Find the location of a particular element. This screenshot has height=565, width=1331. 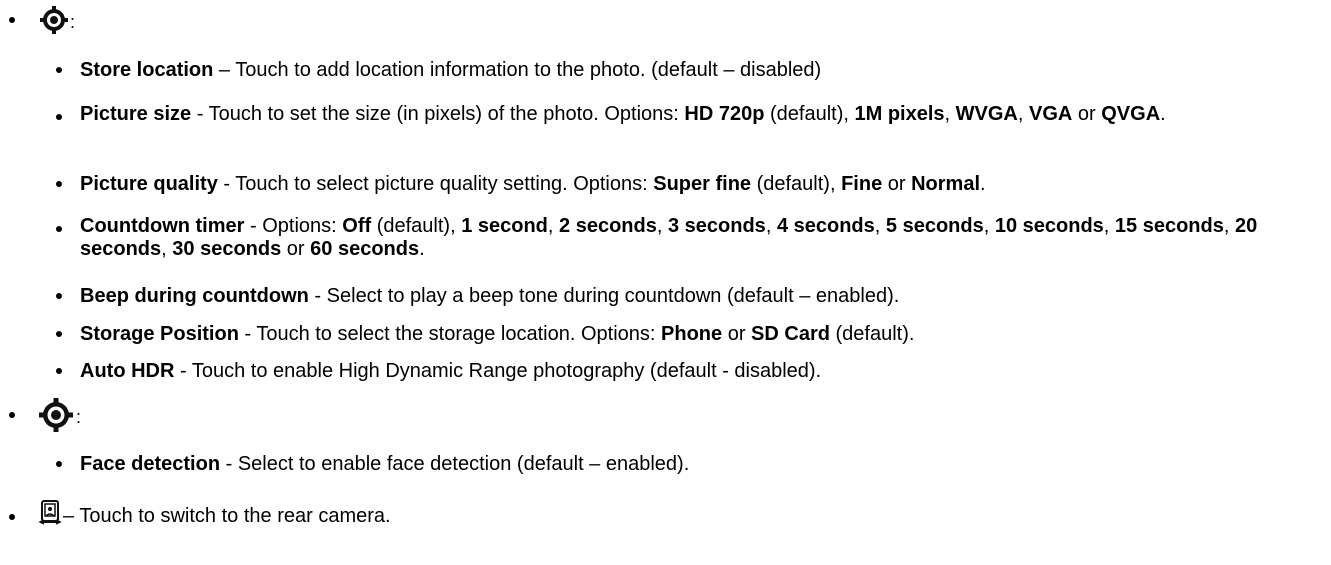

option-label: 4 seconds is located at coordinates (825, 226).